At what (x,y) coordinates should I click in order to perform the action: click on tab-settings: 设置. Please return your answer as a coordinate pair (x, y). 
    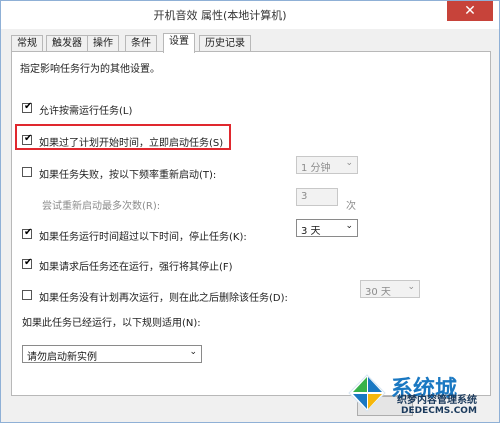
    Looking at the image, I should click on (179, 43).